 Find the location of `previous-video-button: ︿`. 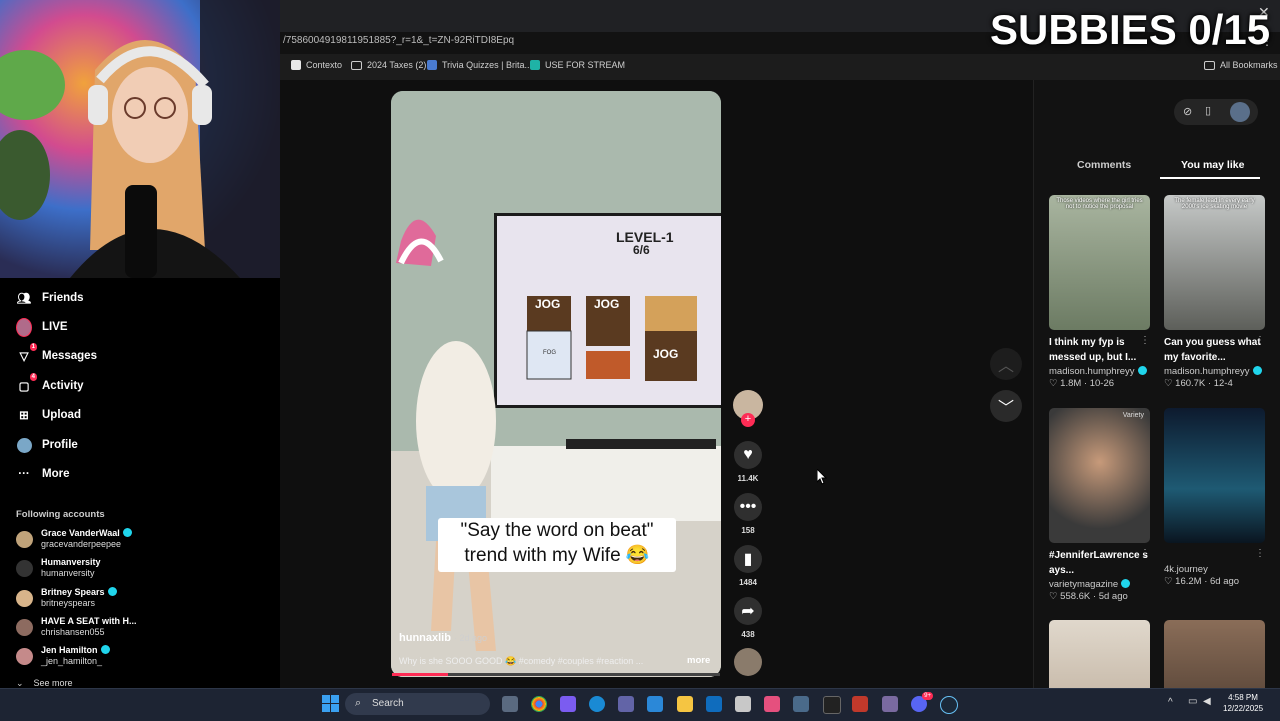

previous-video-button: ︿ is located at coordinates (1006, 364).